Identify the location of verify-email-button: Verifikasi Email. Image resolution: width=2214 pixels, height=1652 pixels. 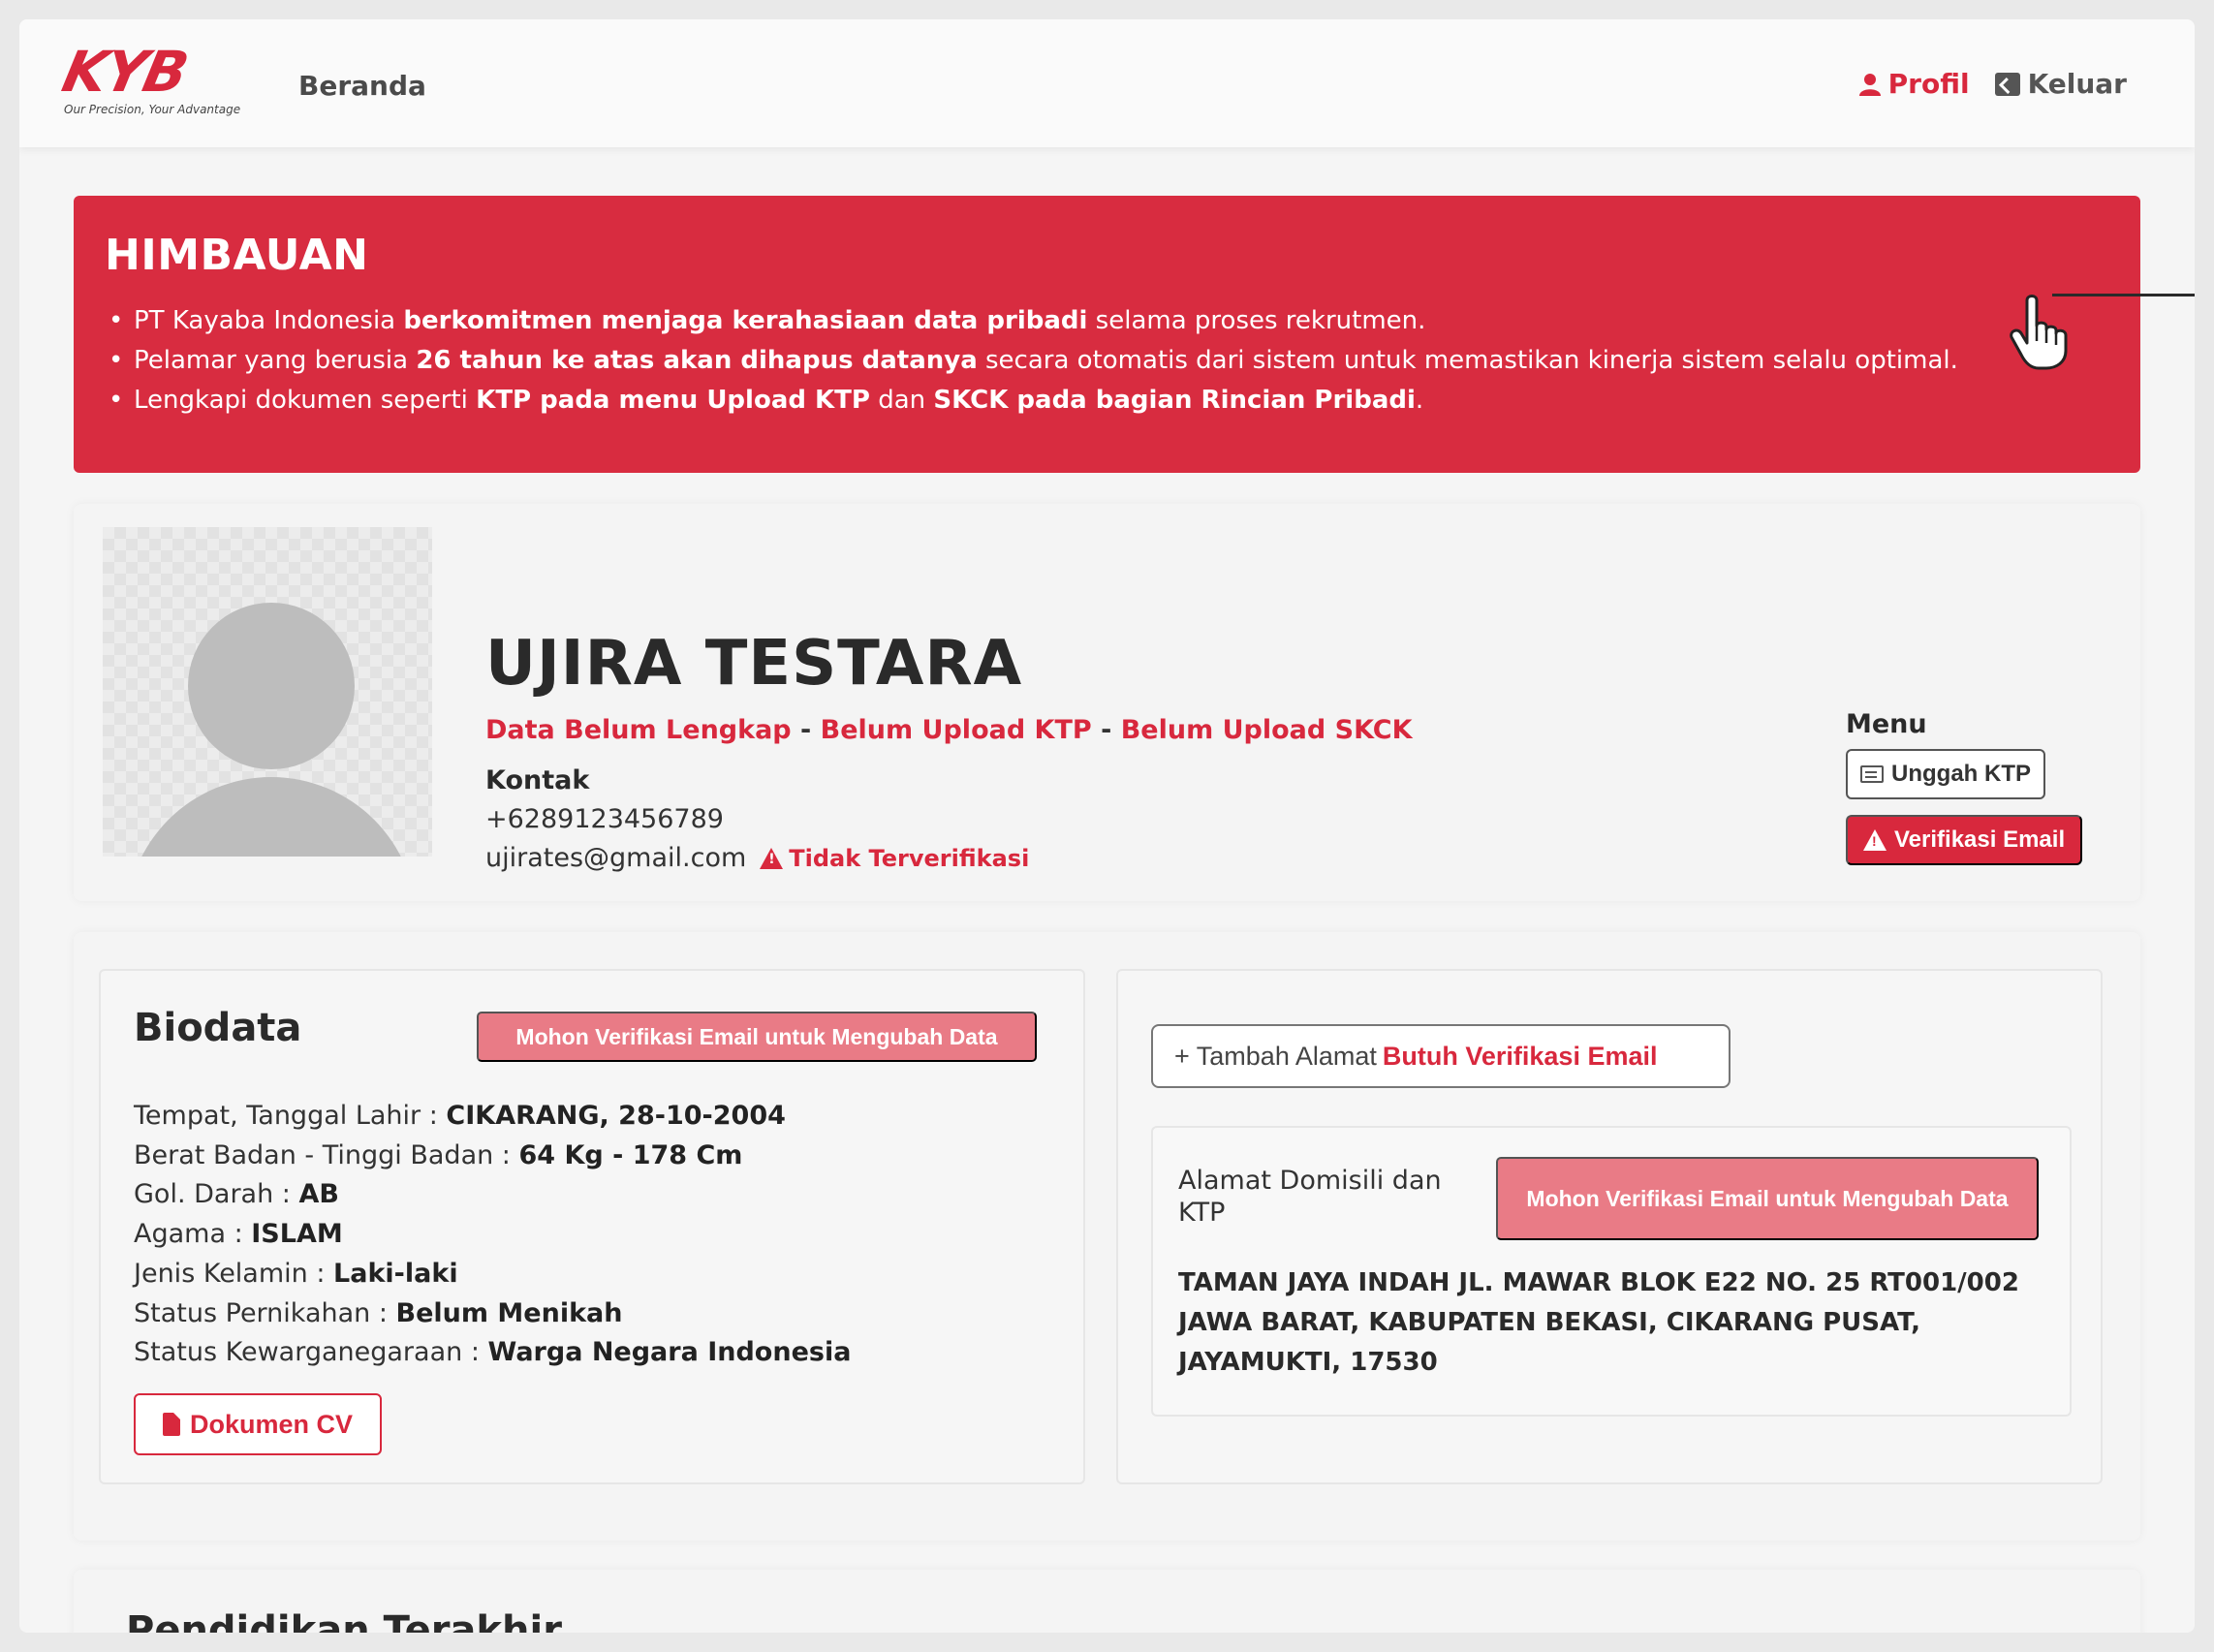
(1964, 840).